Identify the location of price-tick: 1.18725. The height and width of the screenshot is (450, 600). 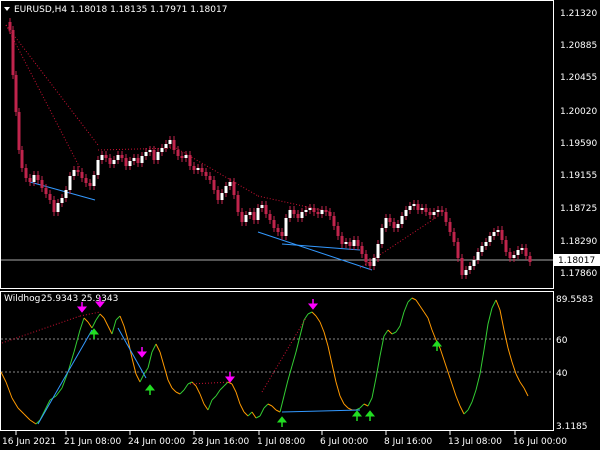
(578, 209).